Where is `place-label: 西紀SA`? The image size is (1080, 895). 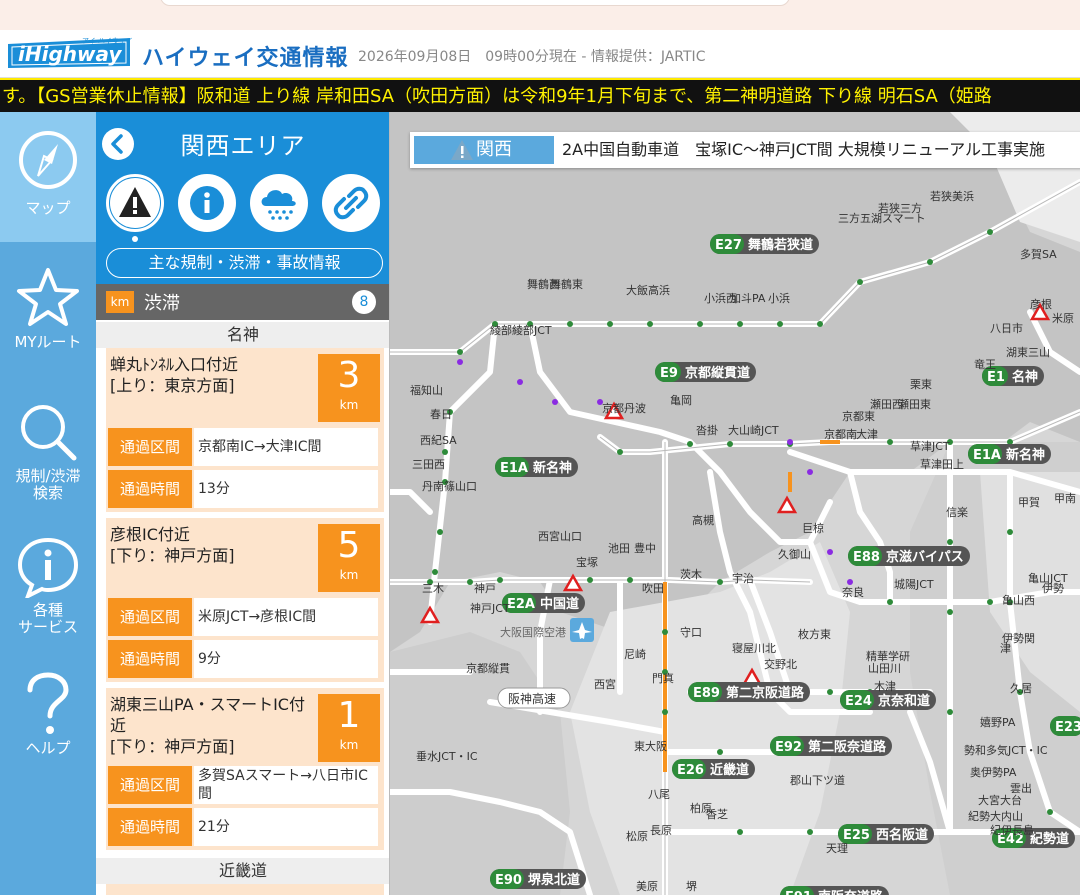 place-label: 西紀SA is located at coordinates (438, 440).